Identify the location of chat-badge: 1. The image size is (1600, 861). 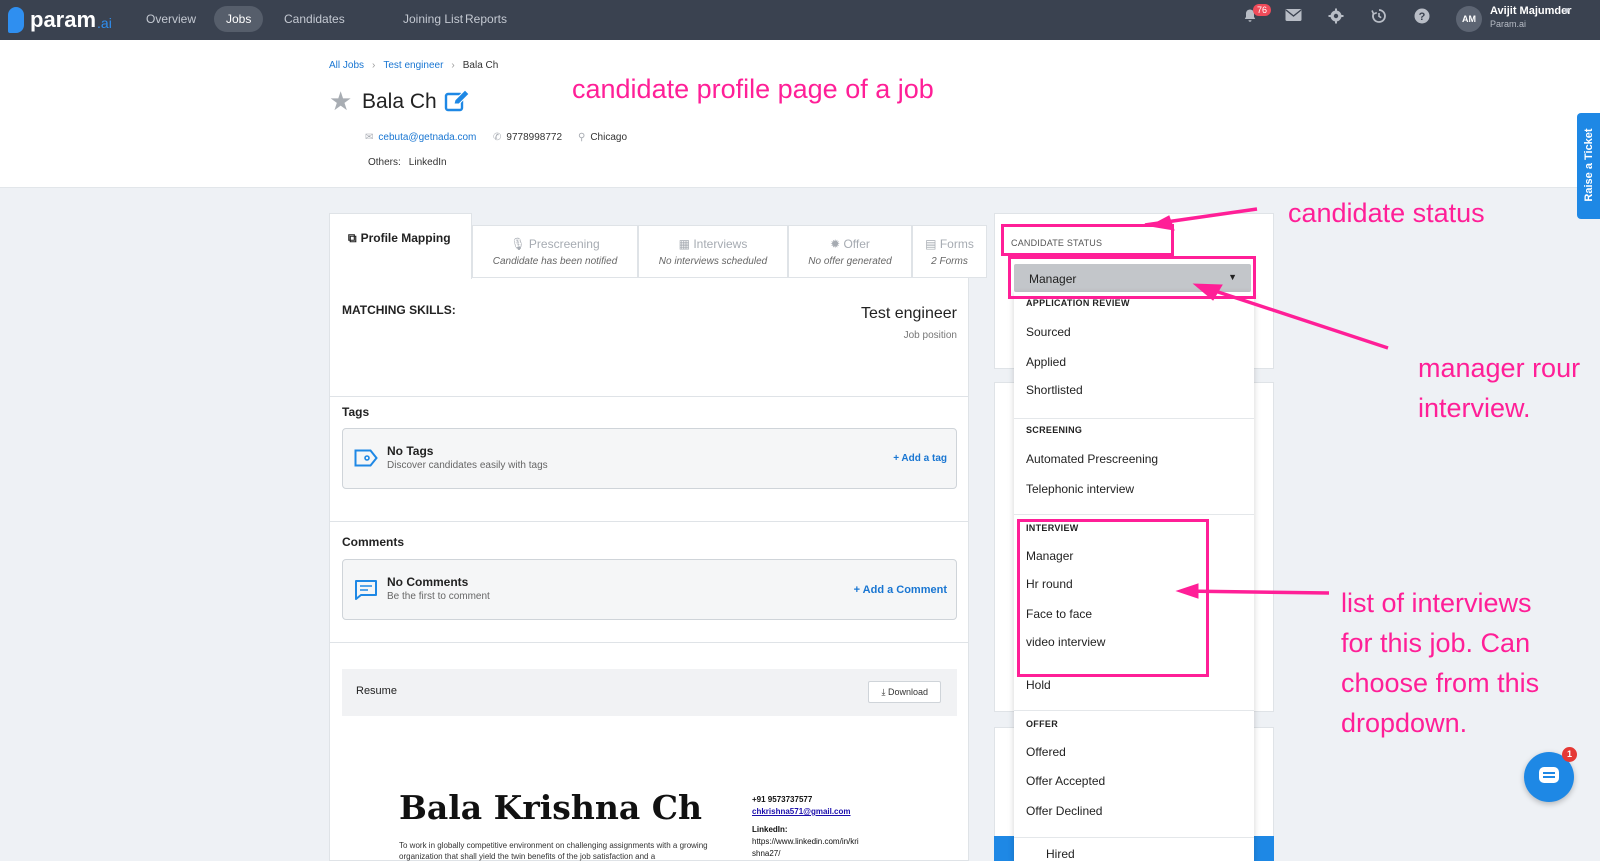
(1569, 754).